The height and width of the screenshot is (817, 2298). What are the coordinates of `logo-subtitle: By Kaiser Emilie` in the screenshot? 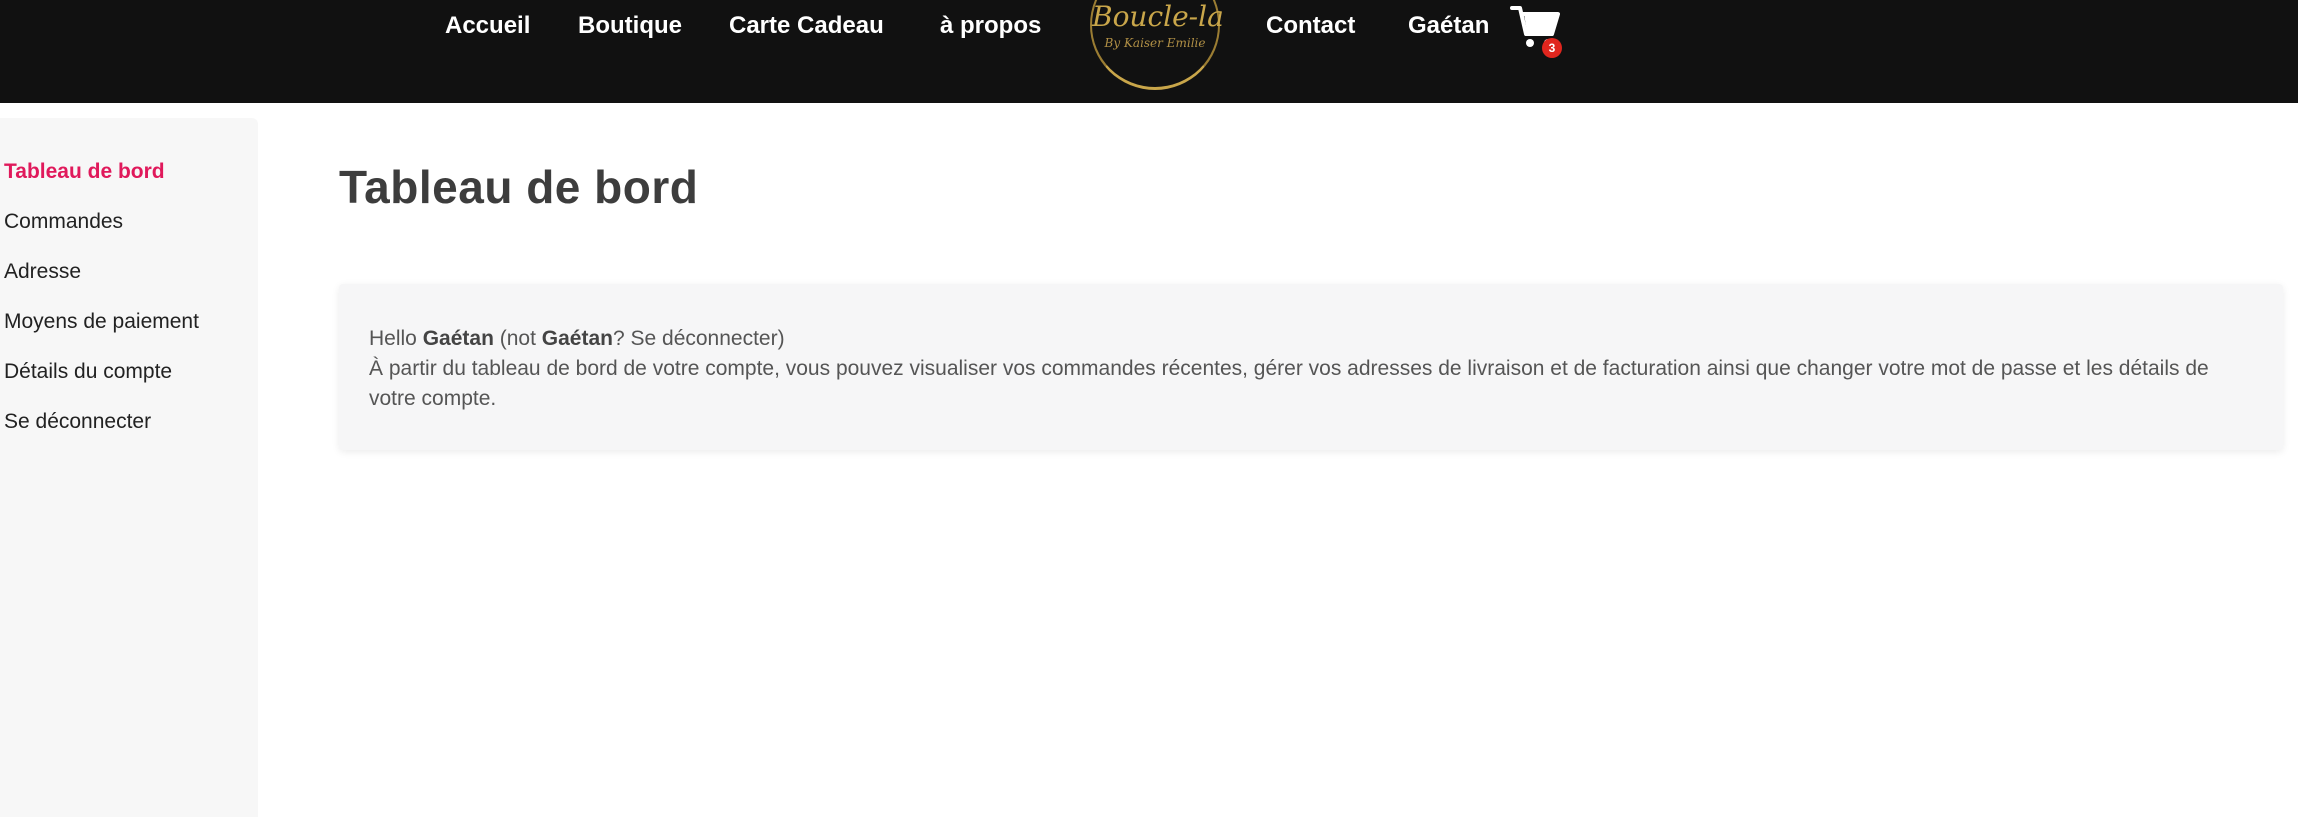 It's located at (1155, 43).